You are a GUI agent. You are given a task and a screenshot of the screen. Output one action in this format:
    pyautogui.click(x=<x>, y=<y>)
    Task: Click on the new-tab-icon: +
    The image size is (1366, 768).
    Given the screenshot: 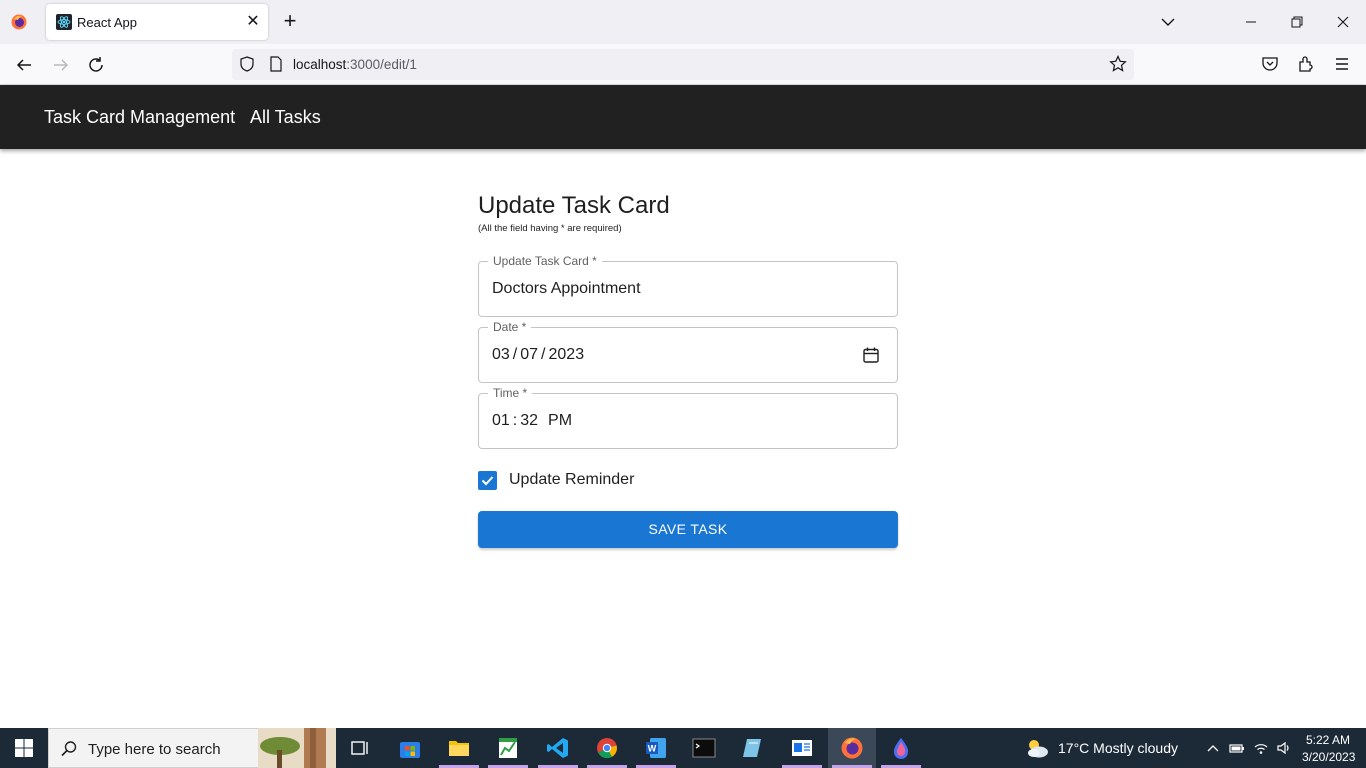 What is the action you would take?
    pyautogui.click(x=290, y=22)
    